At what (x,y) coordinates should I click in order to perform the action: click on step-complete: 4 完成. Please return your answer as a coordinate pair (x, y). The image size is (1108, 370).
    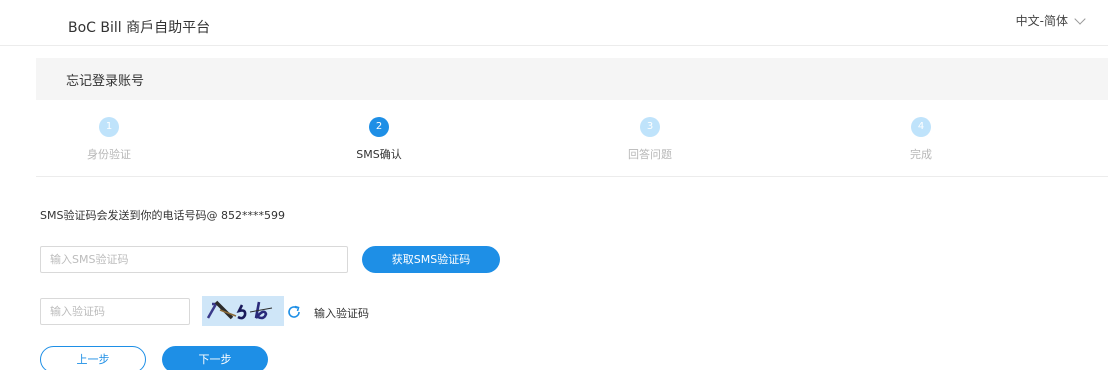
    Looking at the image, I should click on (921, 139).